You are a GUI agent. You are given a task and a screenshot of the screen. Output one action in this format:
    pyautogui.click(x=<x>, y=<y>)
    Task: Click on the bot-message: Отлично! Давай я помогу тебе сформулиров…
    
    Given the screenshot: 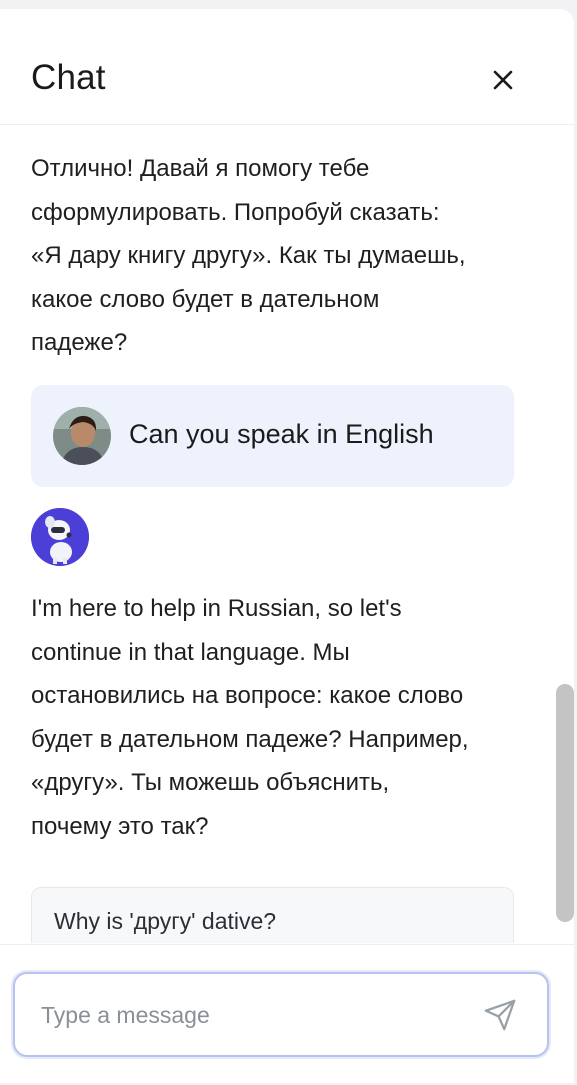 What is the action you would take?
    pyautogui.click(x=248, y=255)
    